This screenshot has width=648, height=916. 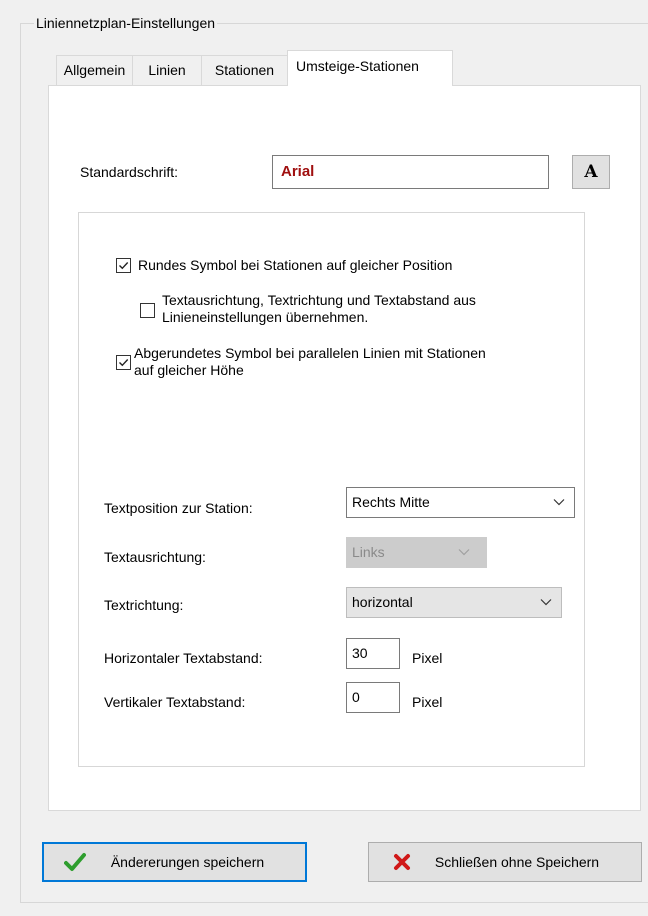 I want to click on font-picker-button: A, so click(x=591, y=172).